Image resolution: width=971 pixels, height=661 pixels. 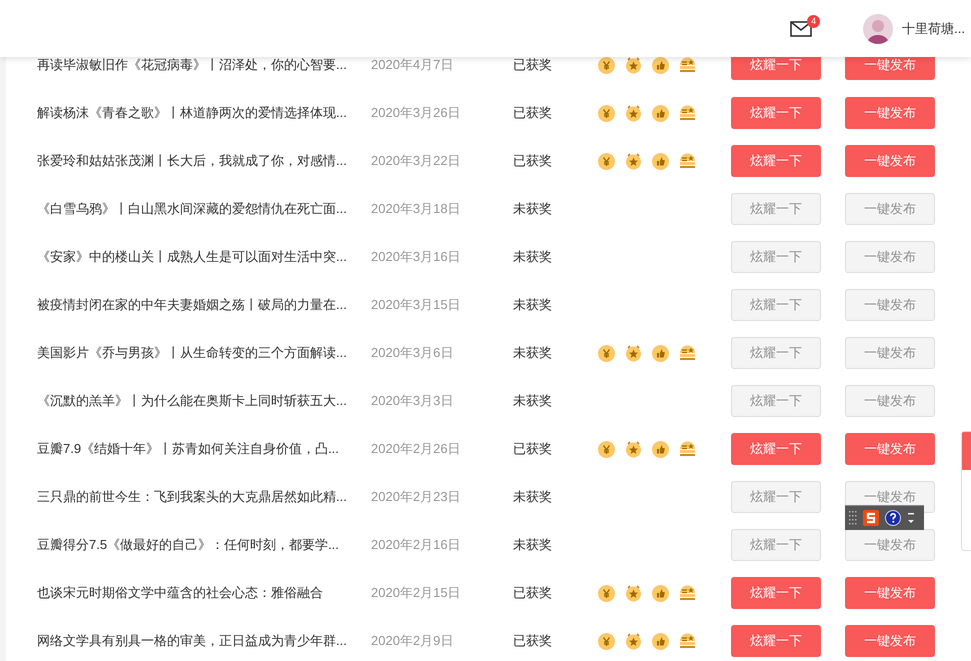 I want to click on help-icon, so click(x=893, y=518).